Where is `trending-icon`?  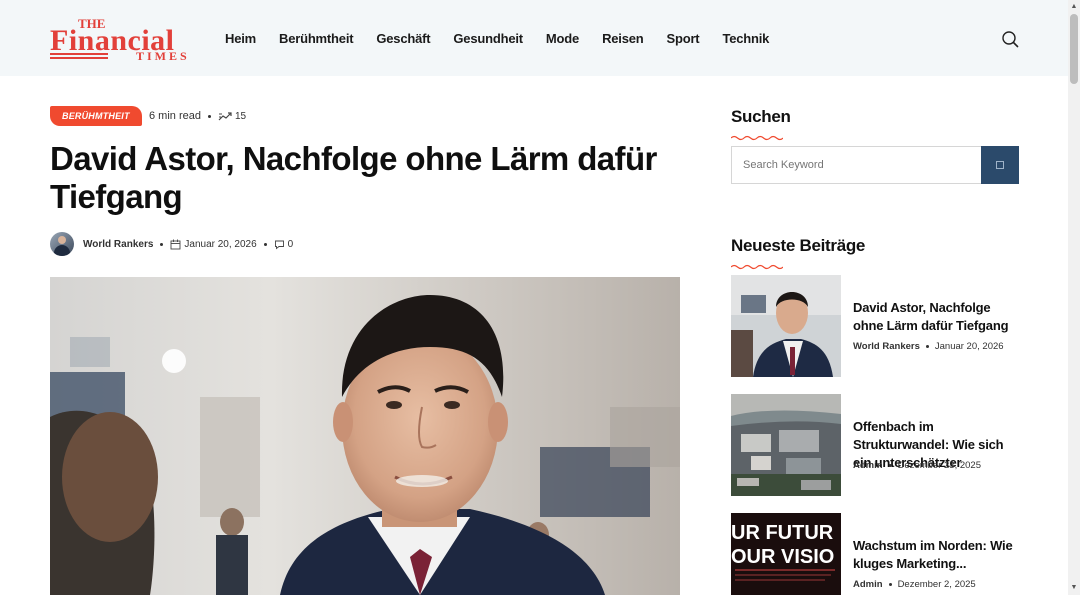 trending-icon is located at coordinates (225, 115).